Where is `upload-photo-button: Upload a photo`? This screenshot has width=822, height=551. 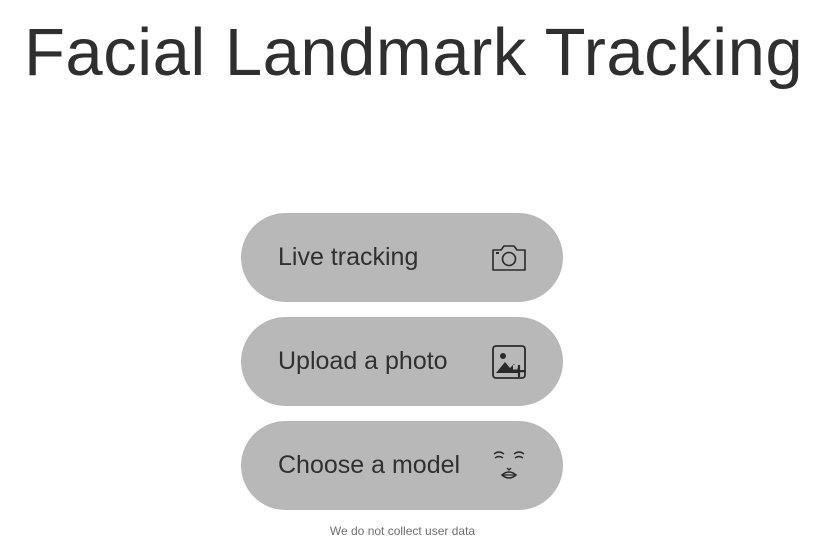
upload-photo-button: Upload a photo is located at coordinates (402, 361).